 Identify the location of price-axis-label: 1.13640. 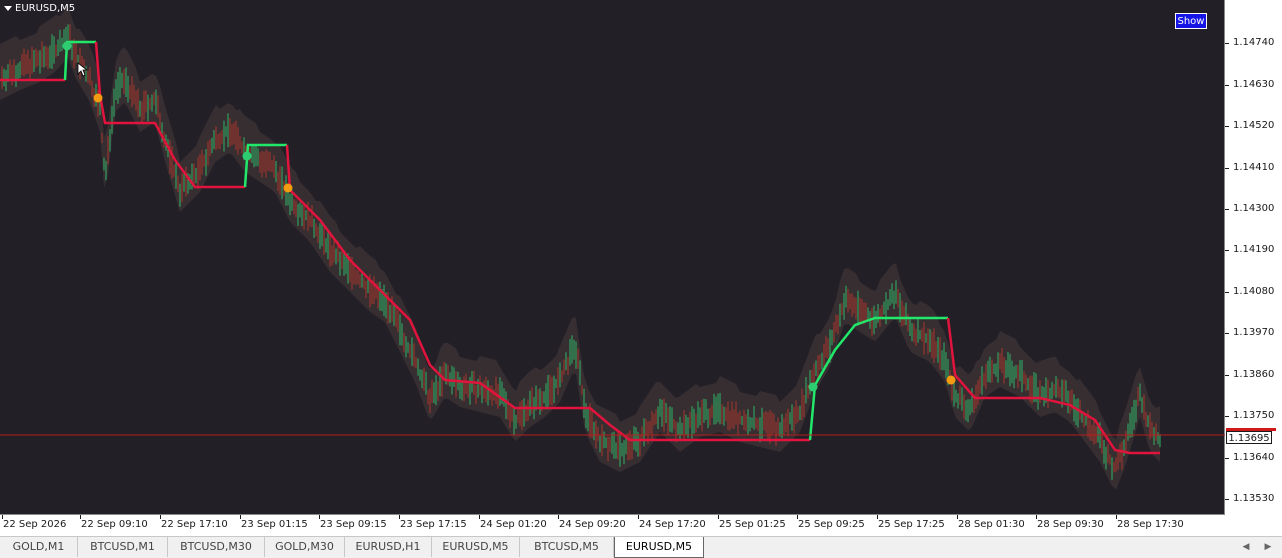
(1254, 457).